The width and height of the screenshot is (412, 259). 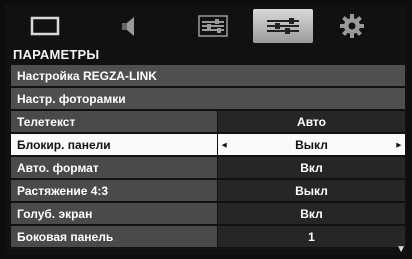 I want to click on left-arrow-icon: ◂, so click(x=224, y=144).